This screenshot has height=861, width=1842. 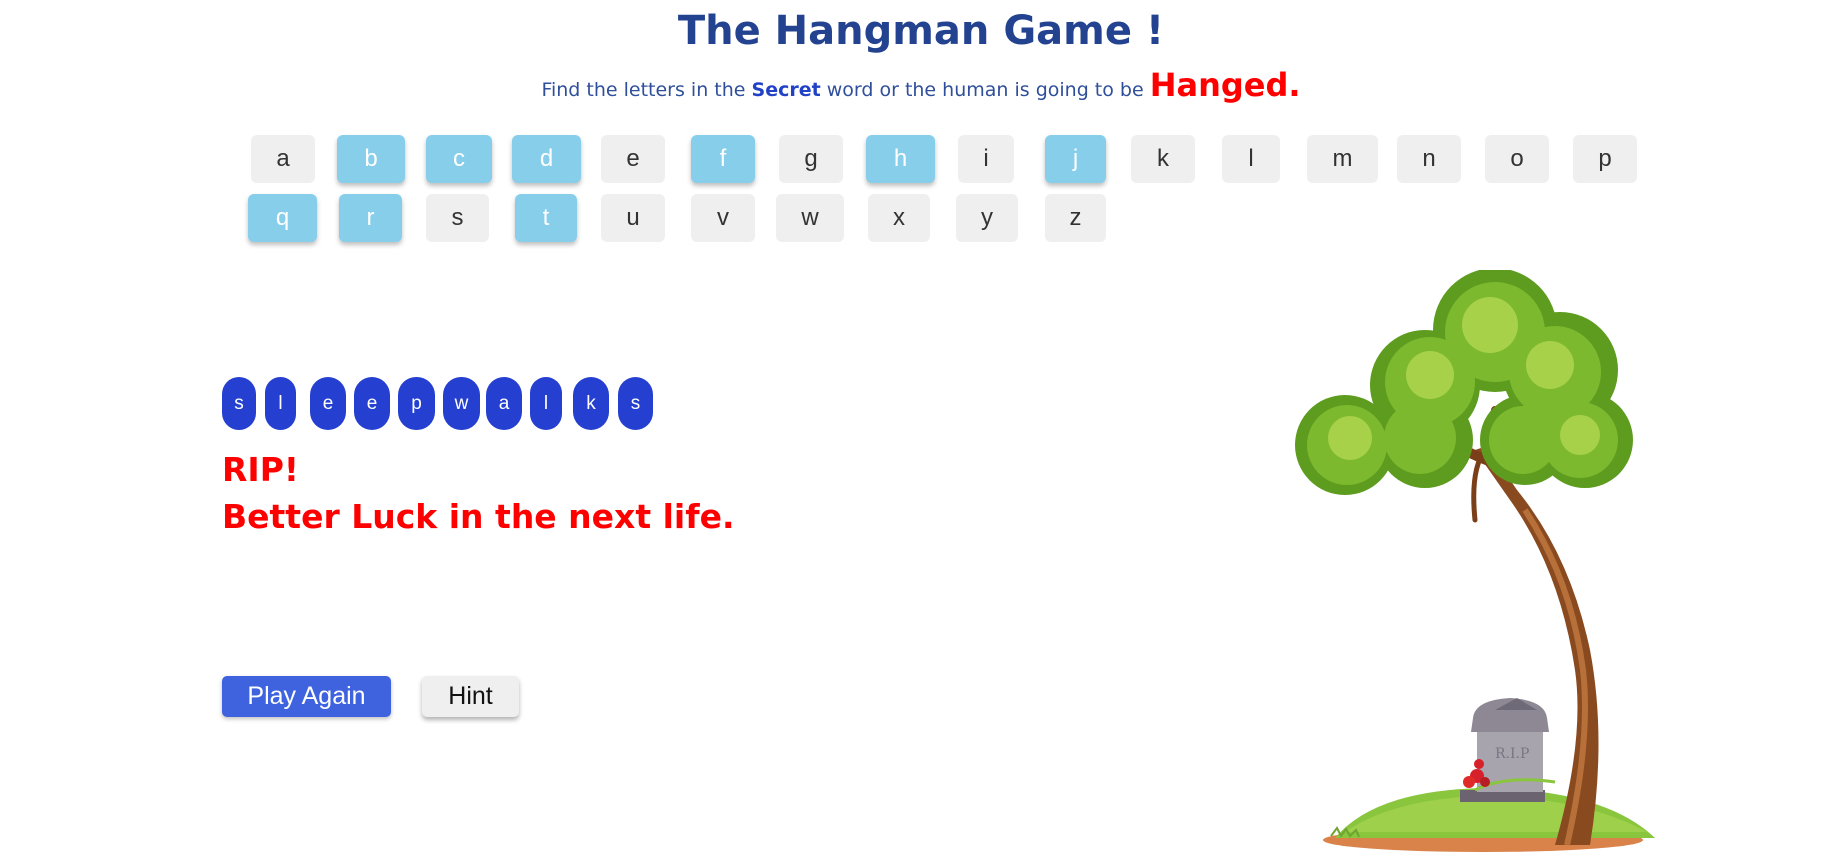 What do you see at coordinates (900, 159) in the screenshot?
I see `letter-key-h: h` at bounding box center [900, 159].